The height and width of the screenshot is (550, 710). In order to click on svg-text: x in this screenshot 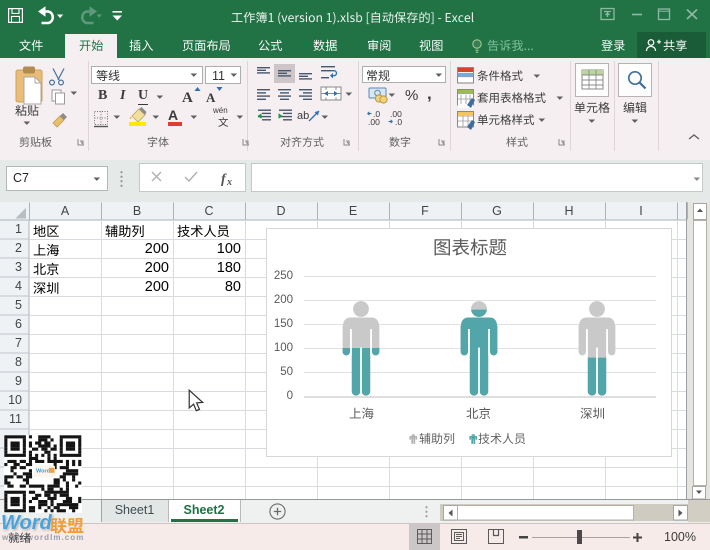, I will do `click(229, 182)`.